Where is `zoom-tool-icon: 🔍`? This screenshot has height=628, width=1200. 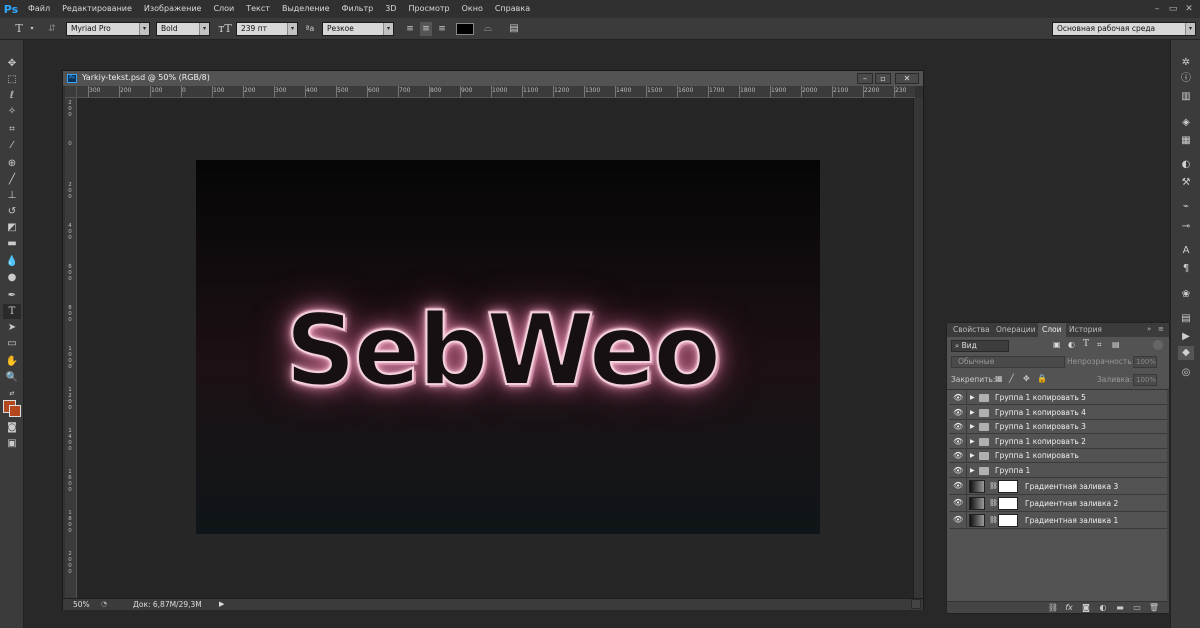 zoom-tool-icon: 🔍 is located at coordinates (12, 377).